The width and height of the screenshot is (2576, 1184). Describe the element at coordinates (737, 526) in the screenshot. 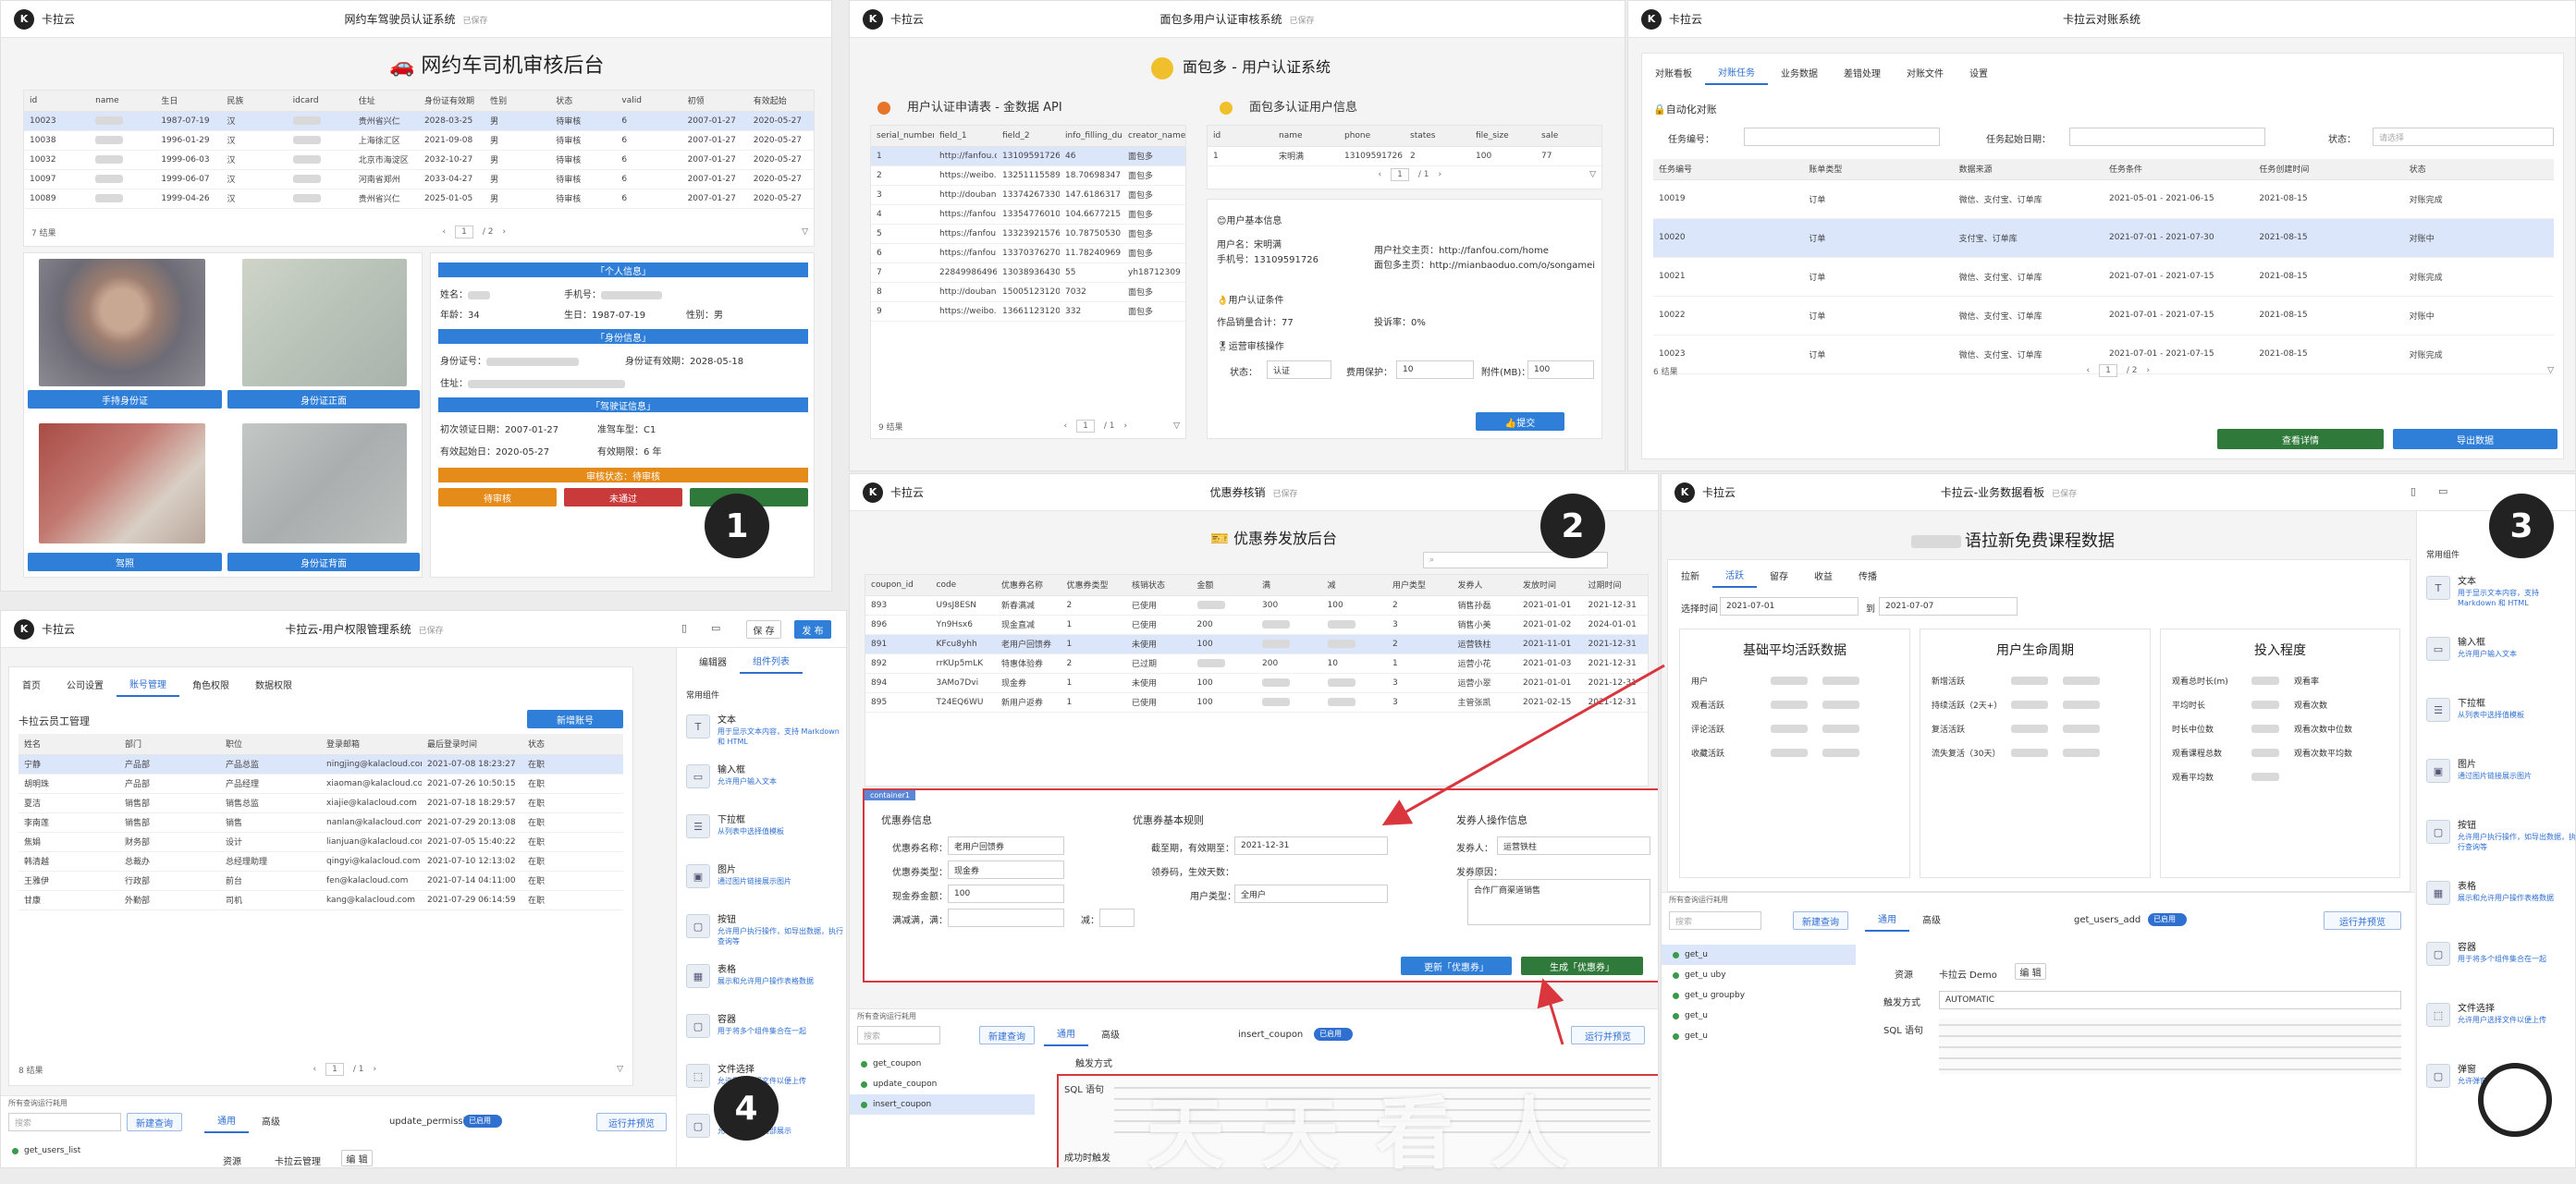

I see `step-badge-1: 1` at that location.